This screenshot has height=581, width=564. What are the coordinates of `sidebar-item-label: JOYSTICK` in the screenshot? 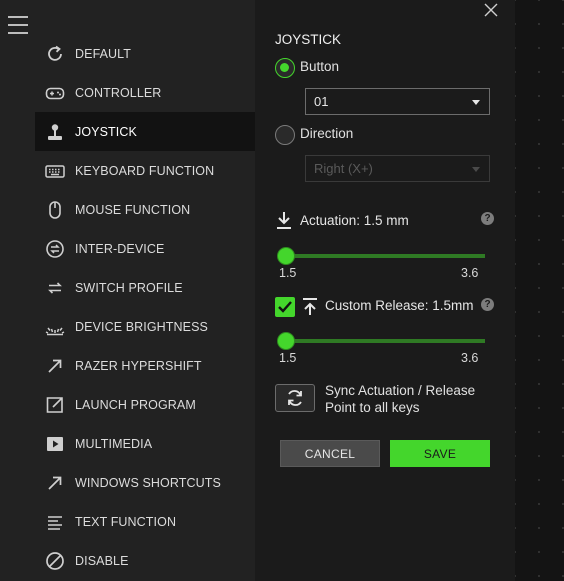 It's located at (106, 131).